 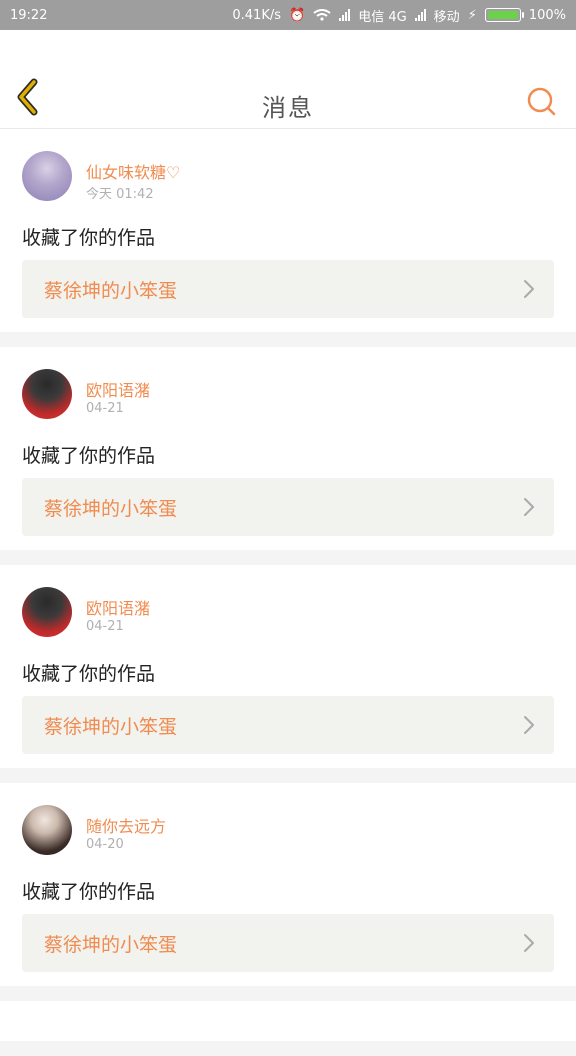 What do you see at coordinates (382, 17) in the screenshot?
I see `carrier-1: 电信 4G` at bounding box center [382, 17].